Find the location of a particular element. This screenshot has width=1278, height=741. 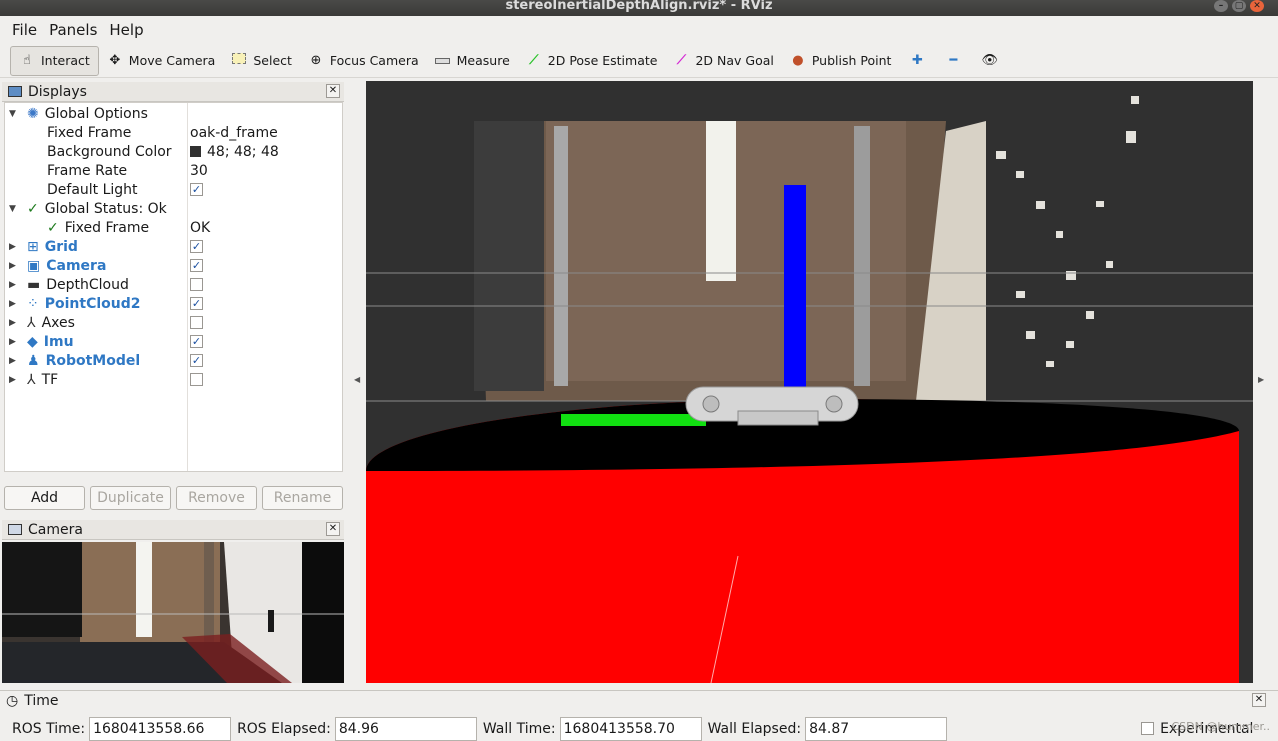

menubar: File Panels Help is located at coordinates (639, 30).